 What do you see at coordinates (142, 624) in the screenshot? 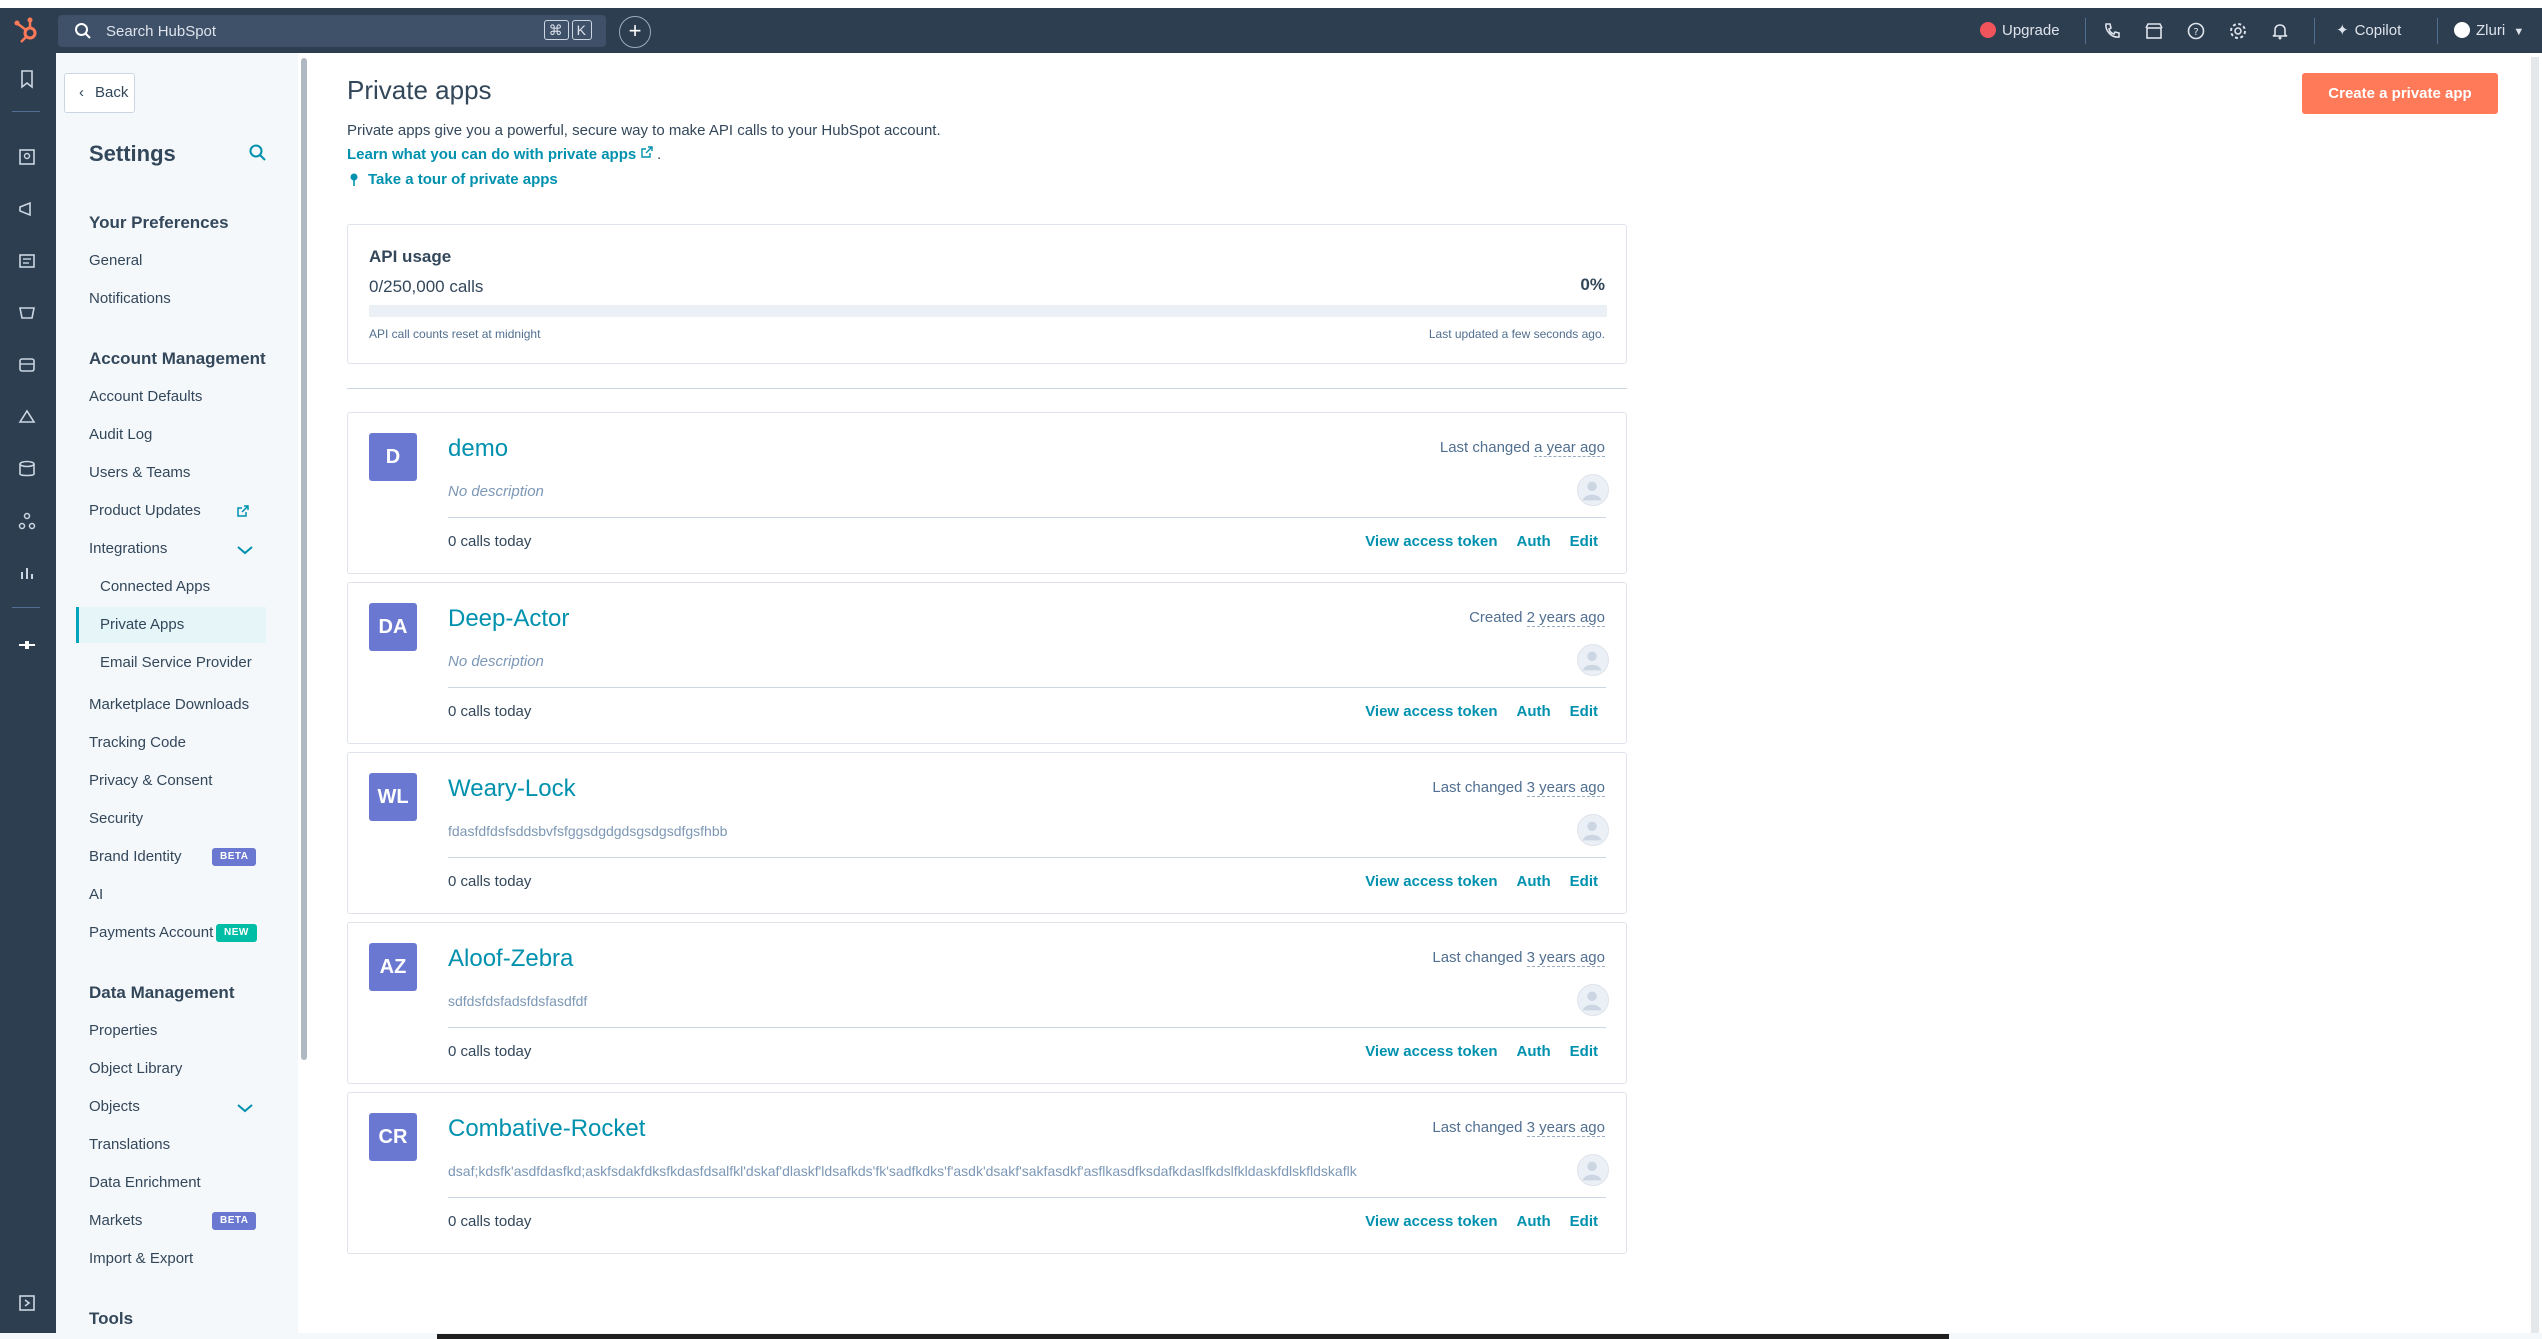
I see `sidebar-item-private-apps: Private Apps` at bounding box center [142, 624].